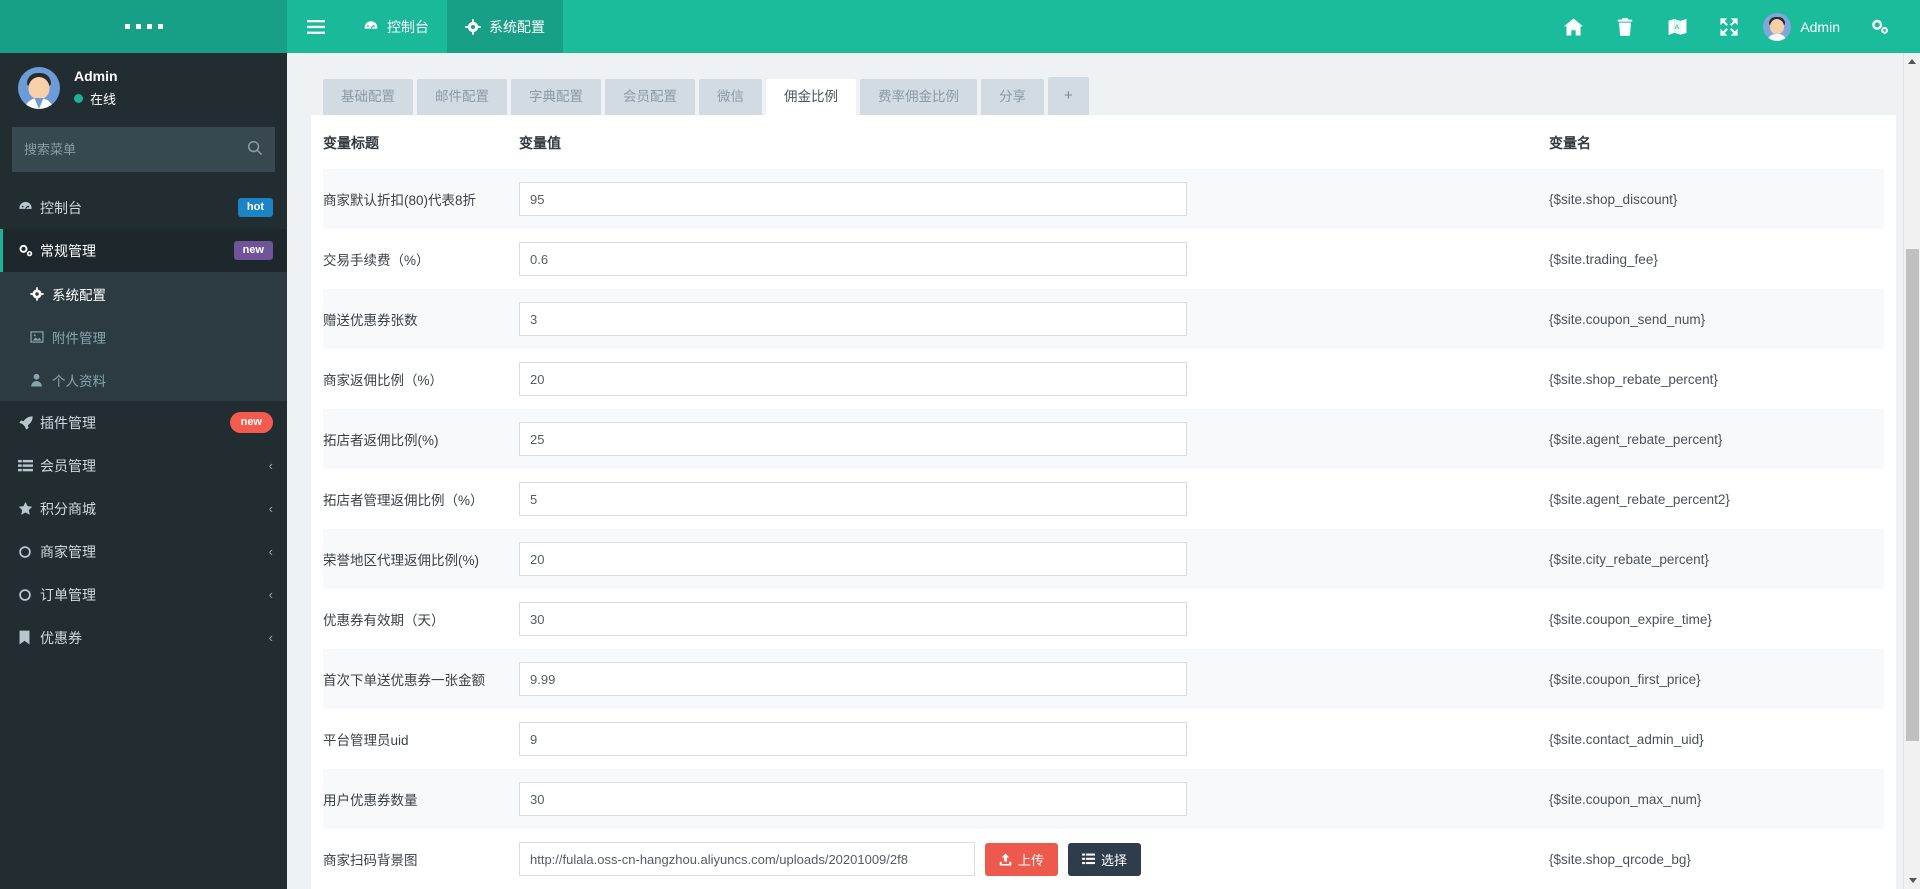 This screenshot has height=889, width=1920. What do you see at coordinates (61, 207) in the screenshot?
I see `sidebar-item-label: 控制台` at bounding box center [61, 207].